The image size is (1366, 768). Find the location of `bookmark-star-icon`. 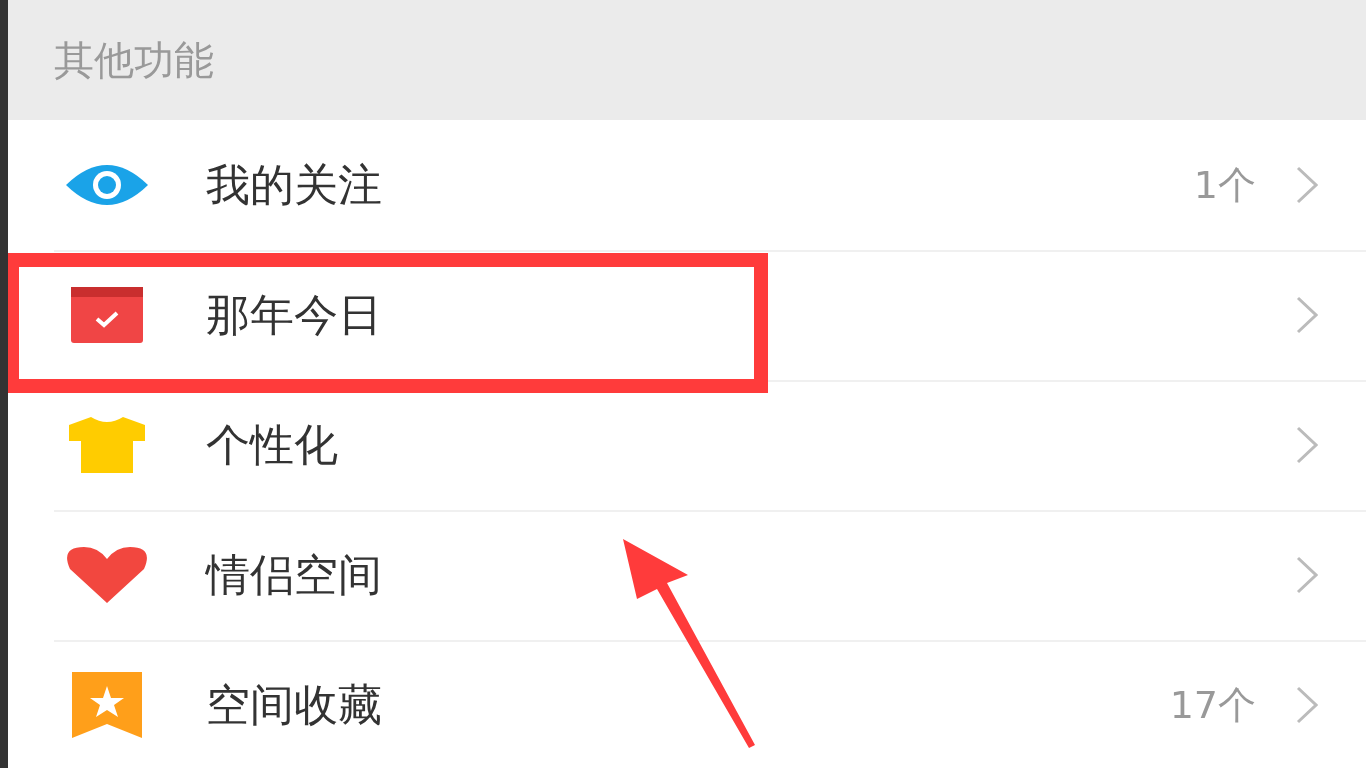

bookmark-star-icon is located at coordinates (107, 705).